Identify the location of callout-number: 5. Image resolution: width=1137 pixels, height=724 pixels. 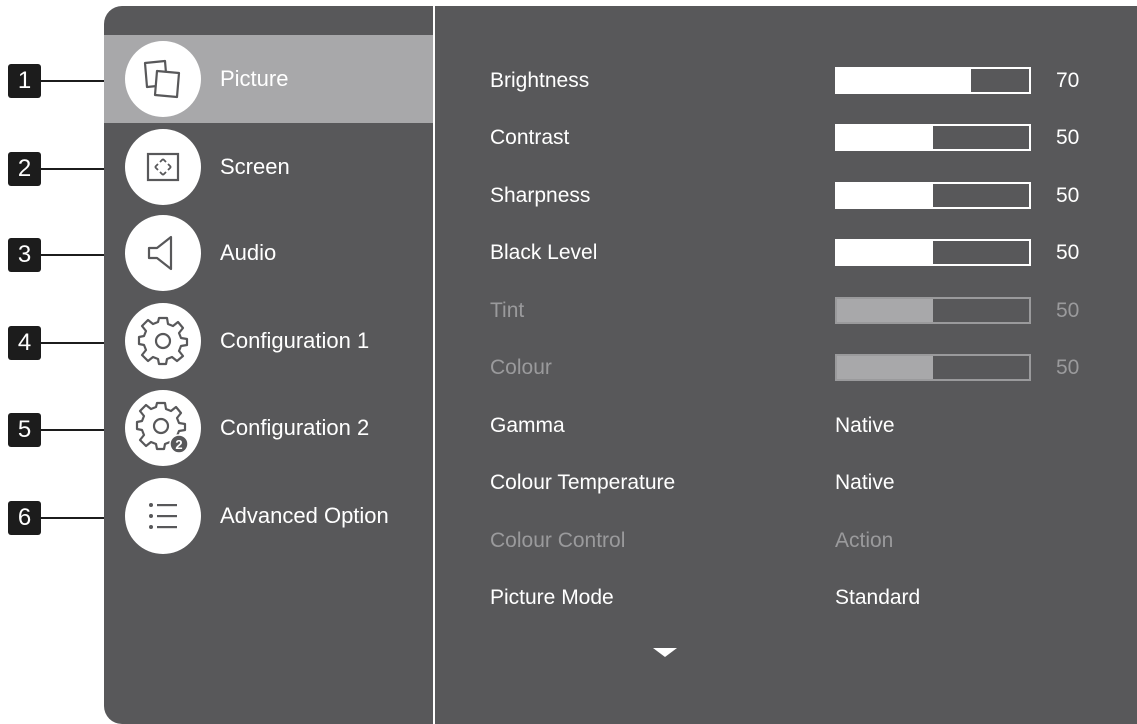
(24, 430).